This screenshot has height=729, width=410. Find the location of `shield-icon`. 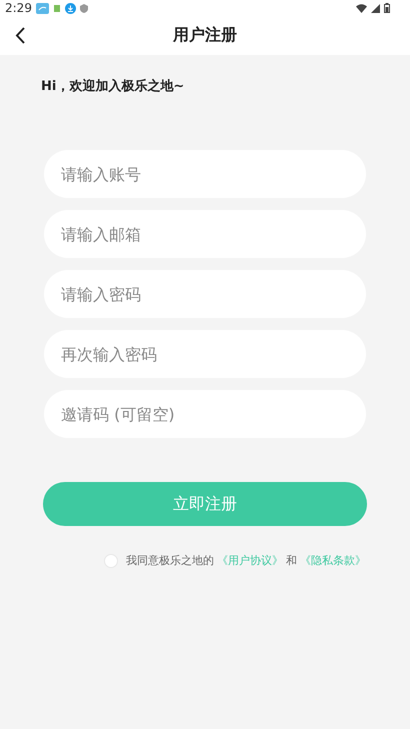

shield-icon is located at coordinates (84, 8).